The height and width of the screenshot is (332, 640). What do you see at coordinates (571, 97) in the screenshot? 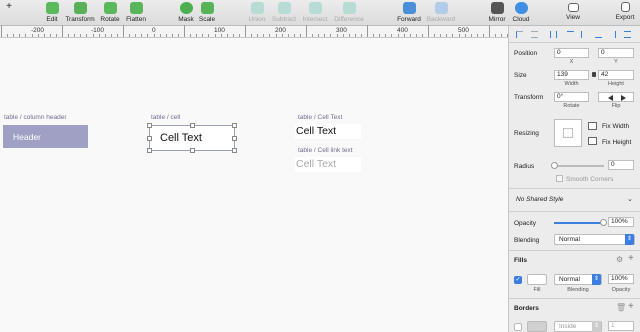
I see `rotate-input: 0°` at bounding box center [571, 97].